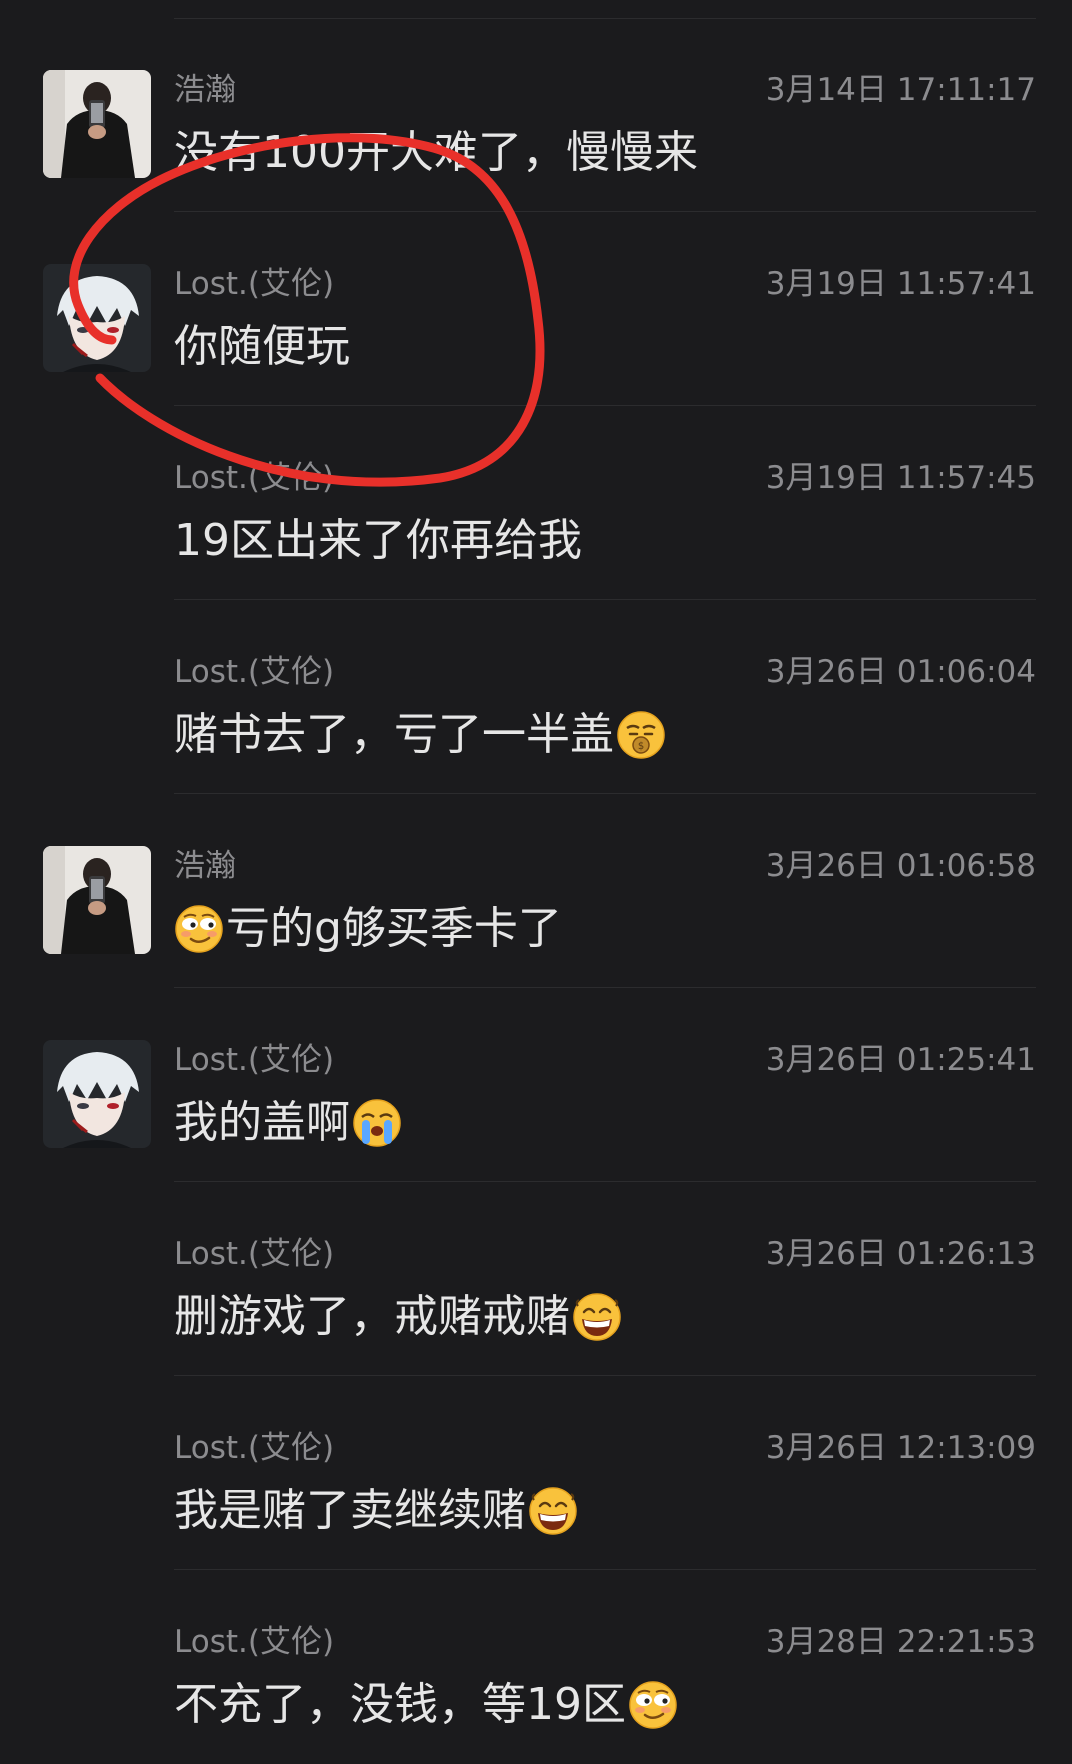  I want to click on message-text: 我的盖啊, so click(288, 1123).